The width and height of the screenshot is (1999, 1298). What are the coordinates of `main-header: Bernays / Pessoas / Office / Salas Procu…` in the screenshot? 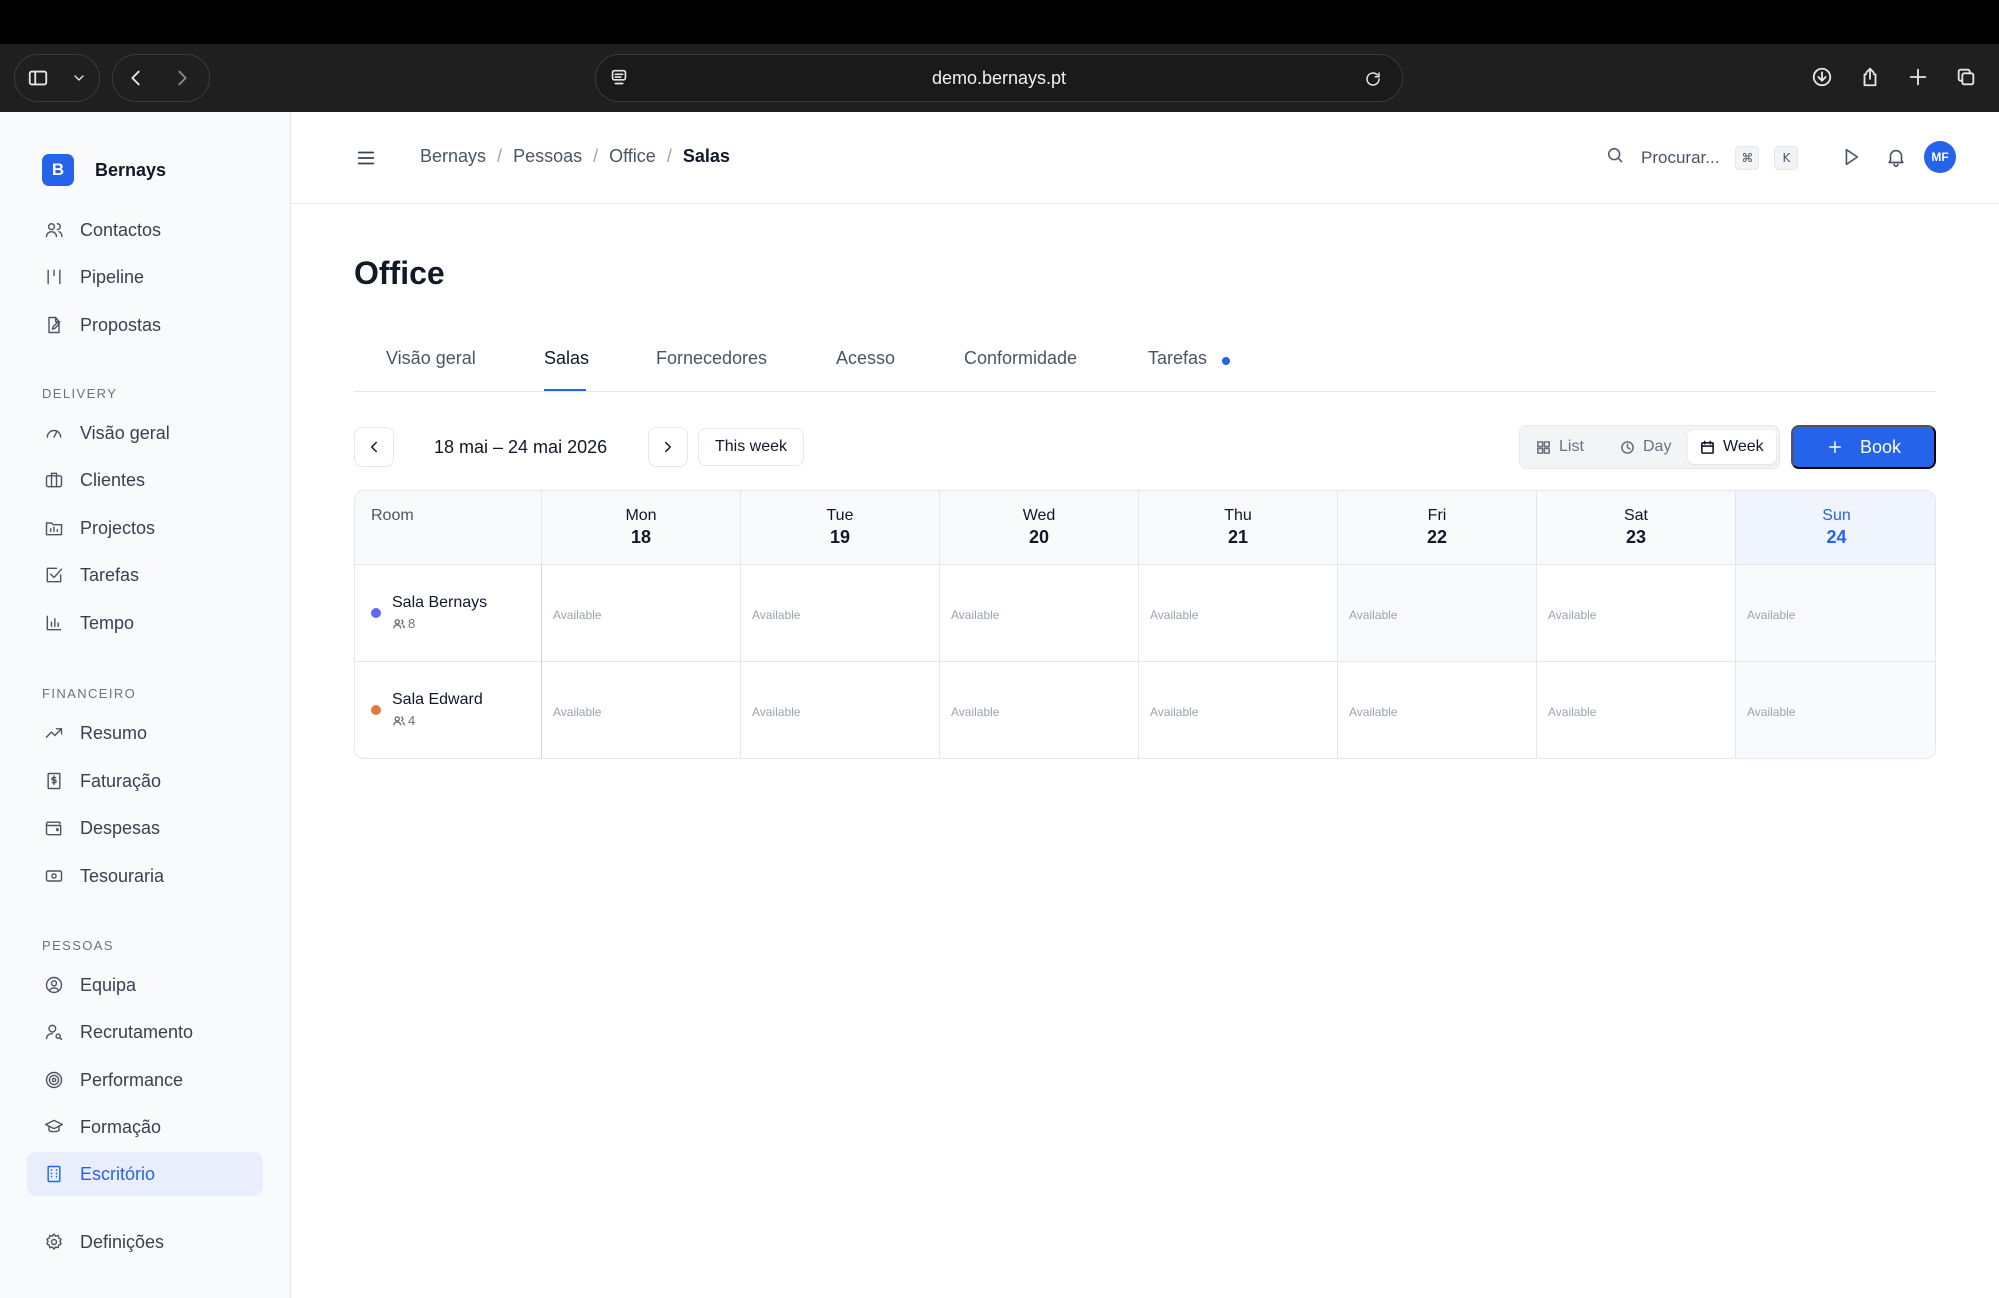 It's located at (1145, 158).